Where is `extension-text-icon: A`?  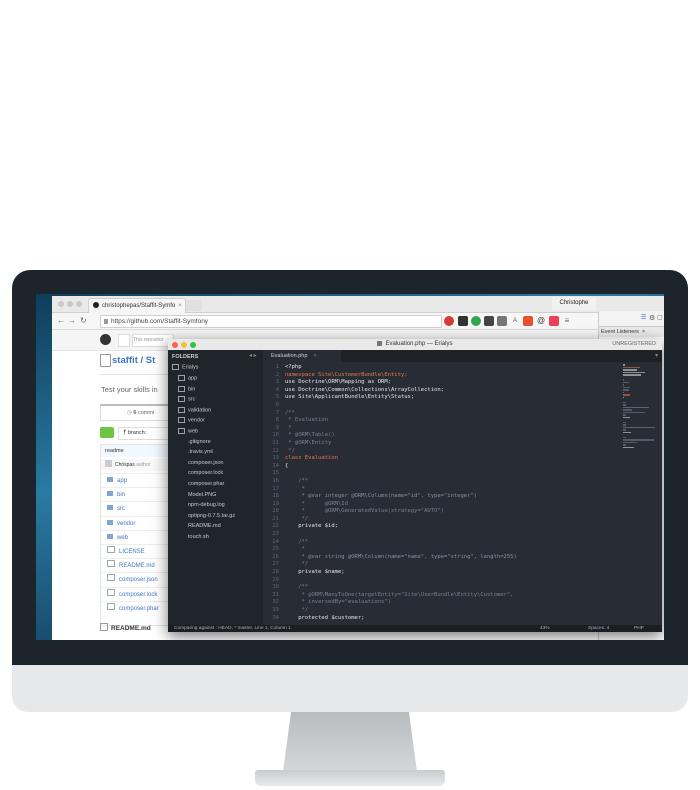 extension-text-icon: A is located at coordinates (515, 321).